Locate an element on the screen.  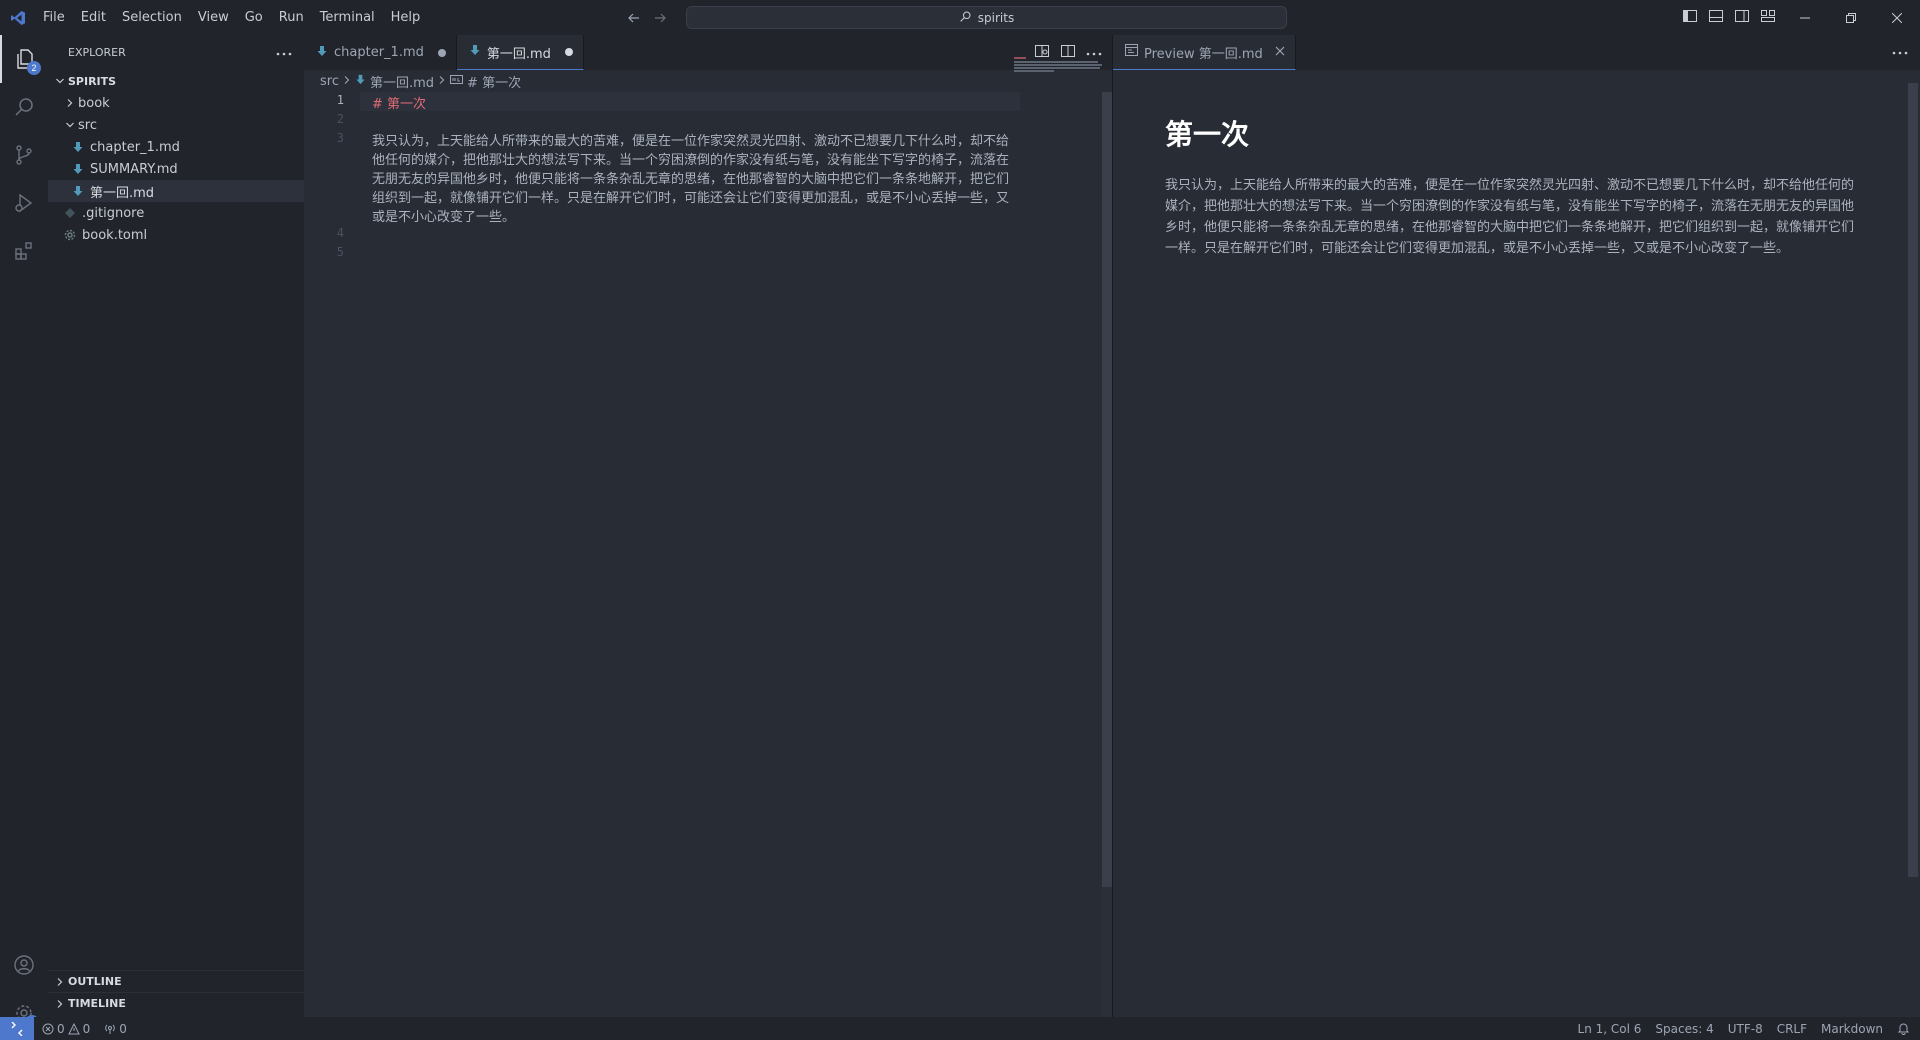
activity-bar: 2 1 is located at coordinates (24, 532).